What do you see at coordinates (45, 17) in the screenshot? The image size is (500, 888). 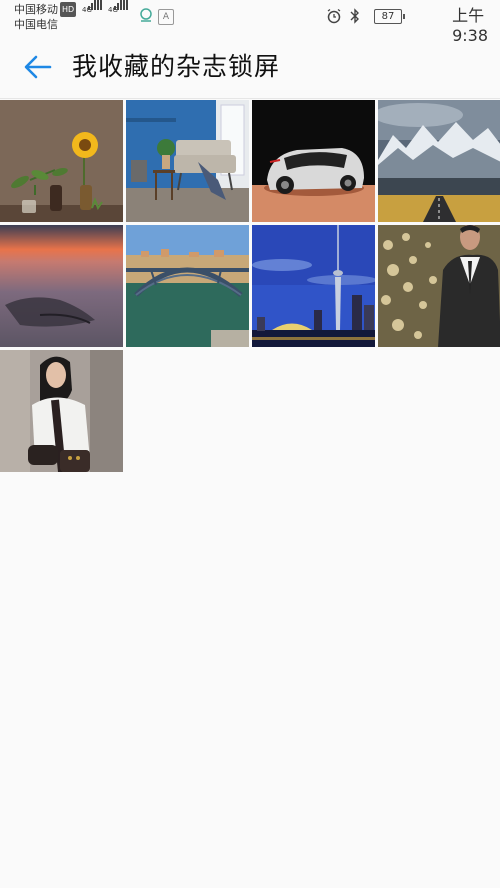 I see `carrier-info: 中国移动 HD 中国电信` at bounding box center [45, 17].